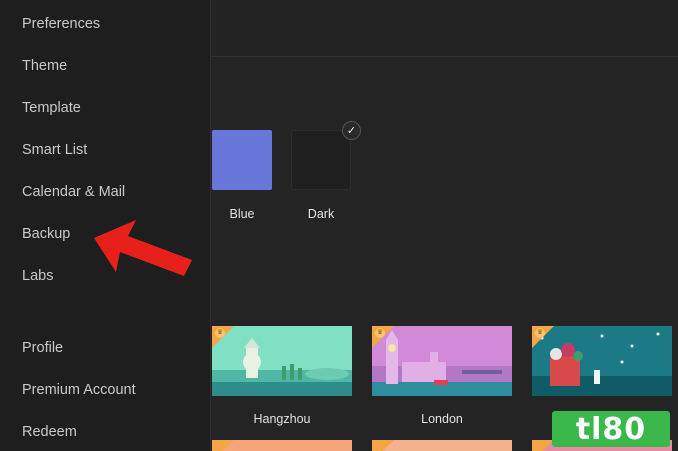  Describe the element at coordinates (44, 66) in the screenshot. I see `sidebar-item-theme: Theme` at that location.